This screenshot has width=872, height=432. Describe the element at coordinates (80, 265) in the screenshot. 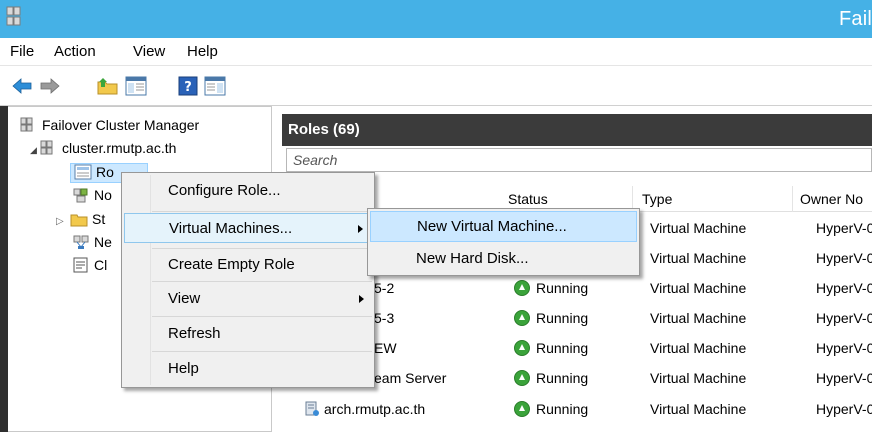

I see `cluster-events-icon` at that location.